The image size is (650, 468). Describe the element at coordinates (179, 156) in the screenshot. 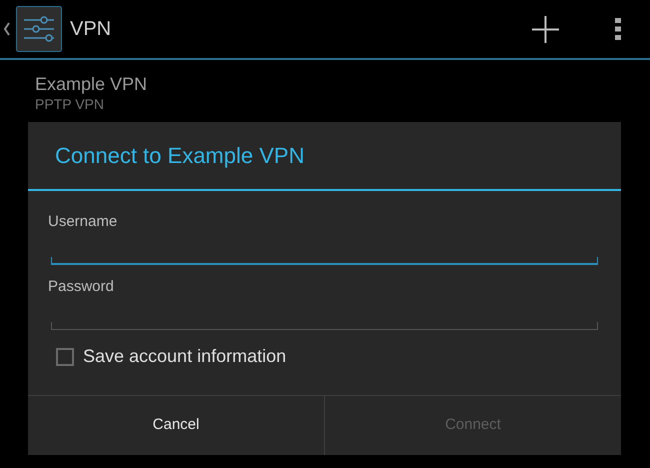

I see `dialog-title: Connect to Example VPN` at that location.